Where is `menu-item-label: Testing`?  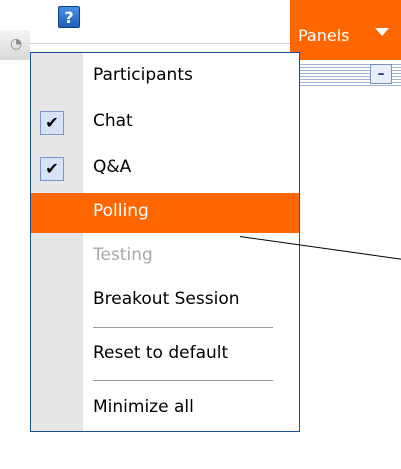 menu-item-label: Testing is located at coordinates (123, 255).